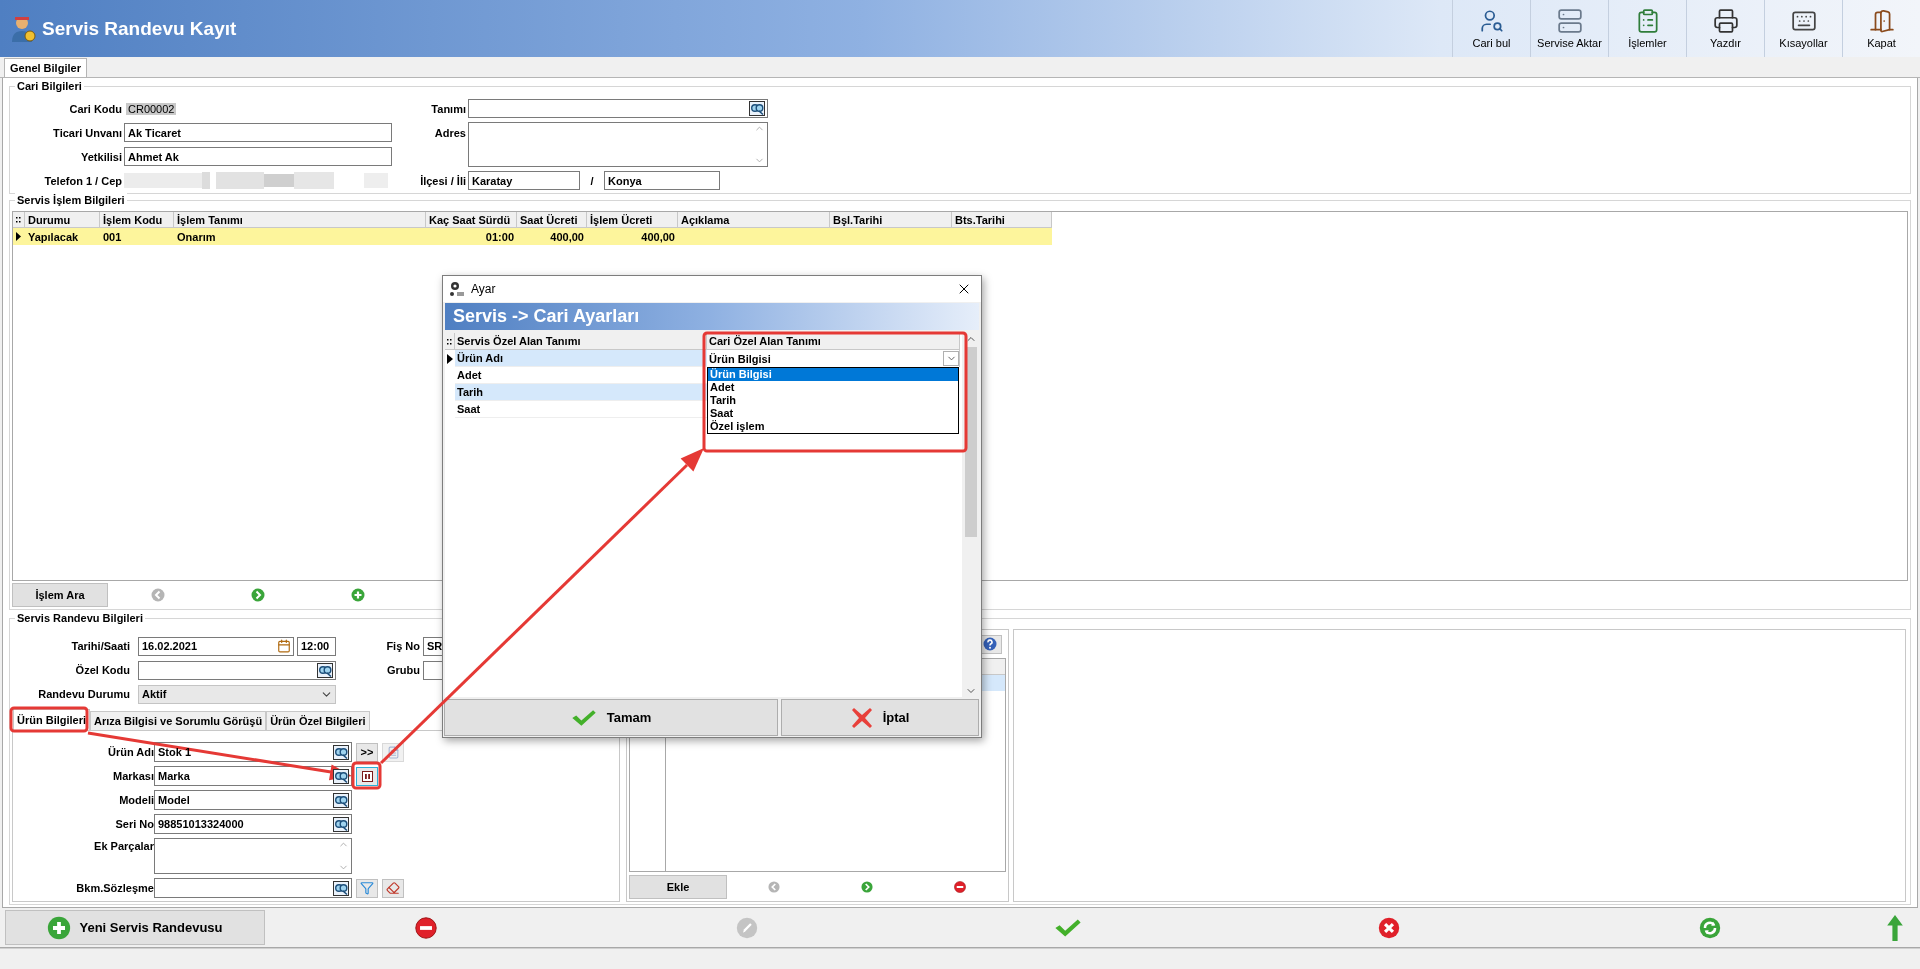 The width and height of the screenshot is (1920, 969). Describe the element at coordinates (123, 846) in the screenshot. I see `field-label: Ek Parçalar` at that location.